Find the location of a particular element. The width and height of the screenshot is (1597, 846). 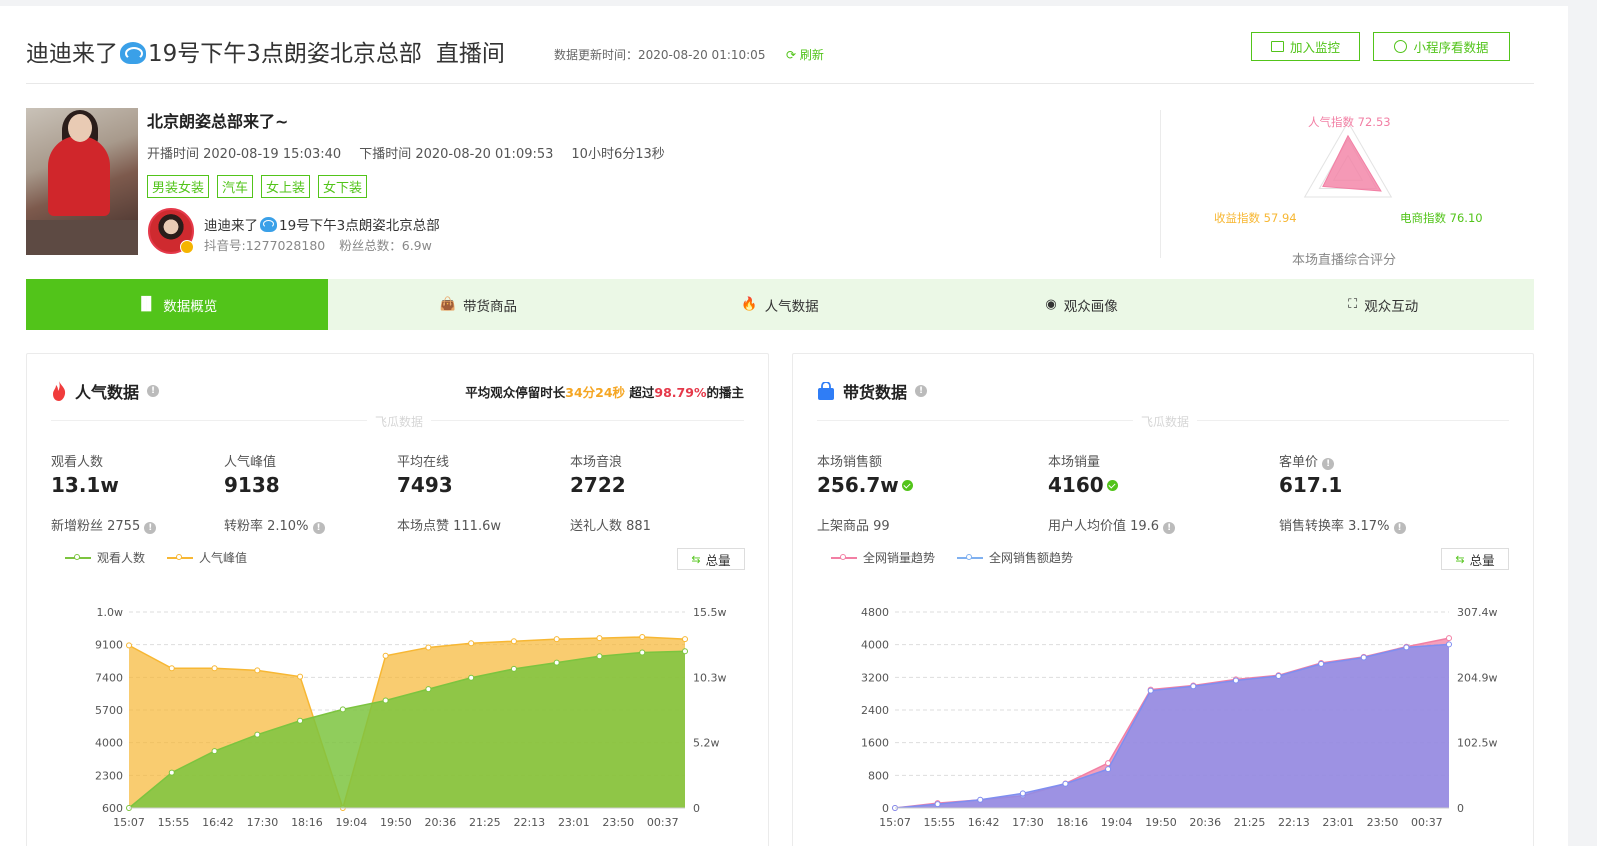

series-area is located at coordinates (1172, 726).